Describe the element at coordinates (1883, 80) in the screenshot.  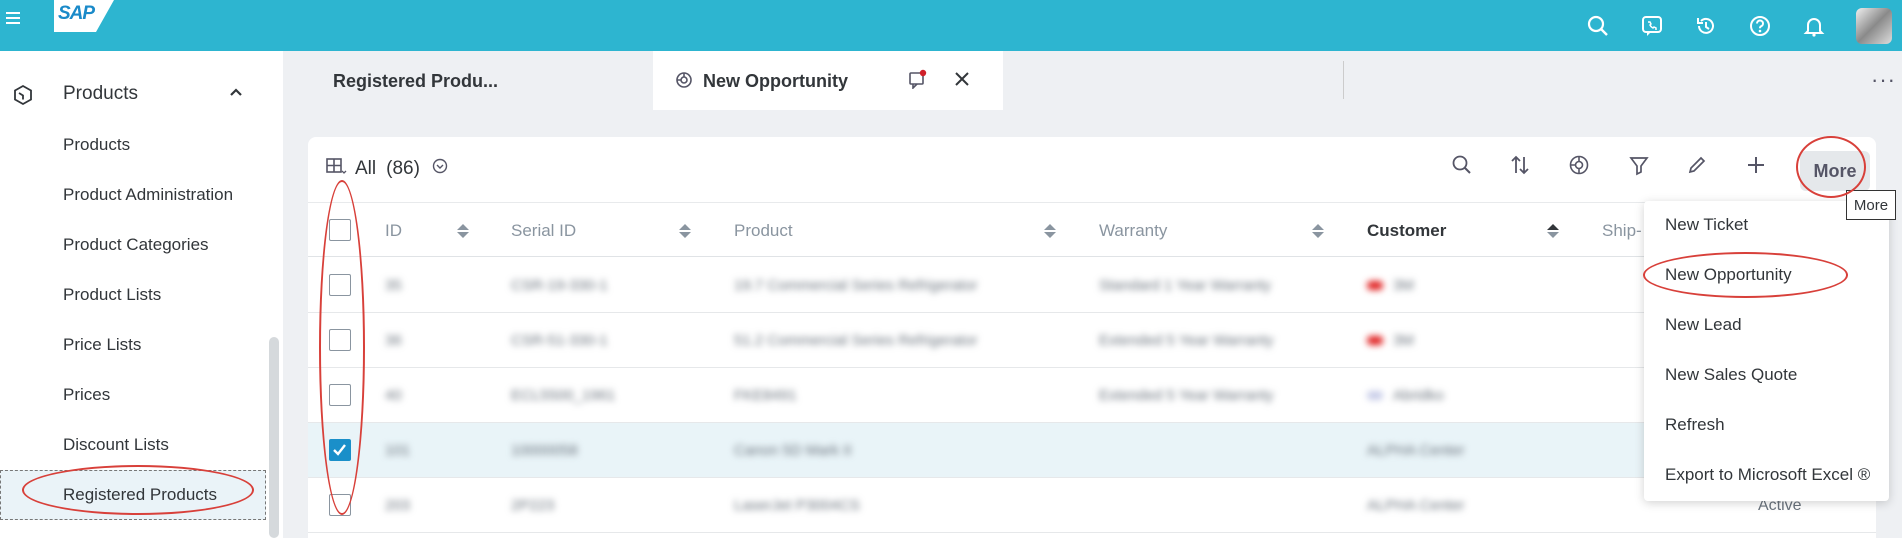
I see `tab-overflow-icon: ···` at that location.